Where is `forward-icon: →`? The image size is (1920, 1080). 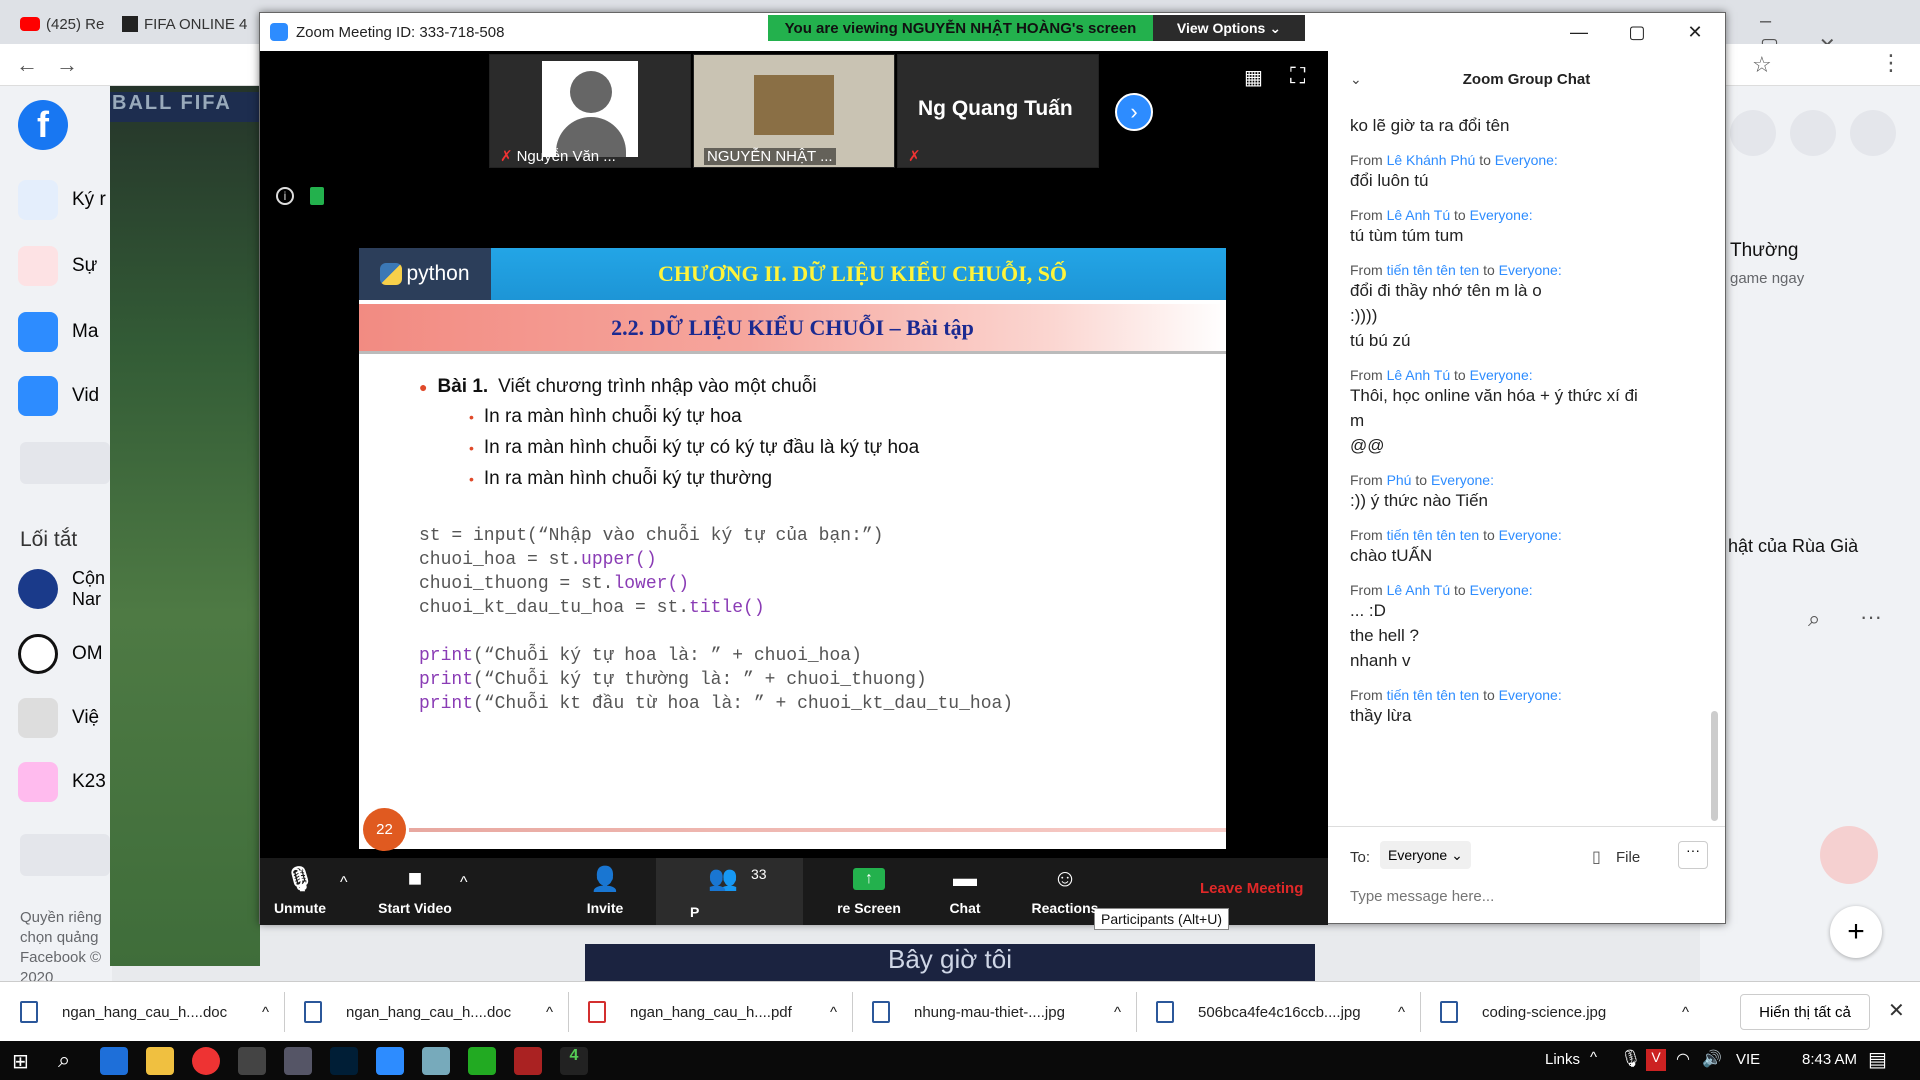
forward-icon: → is located at coordinates (67, 65).